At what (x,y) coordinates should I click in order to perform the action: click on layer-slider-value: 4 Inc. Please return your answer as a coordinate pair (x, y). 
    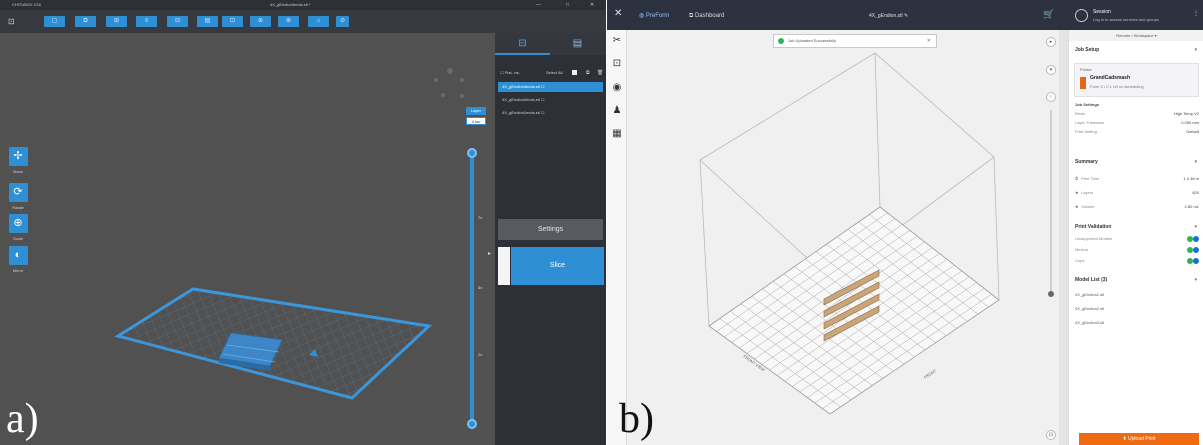
    Looking at the image, I should click on (476, 121).